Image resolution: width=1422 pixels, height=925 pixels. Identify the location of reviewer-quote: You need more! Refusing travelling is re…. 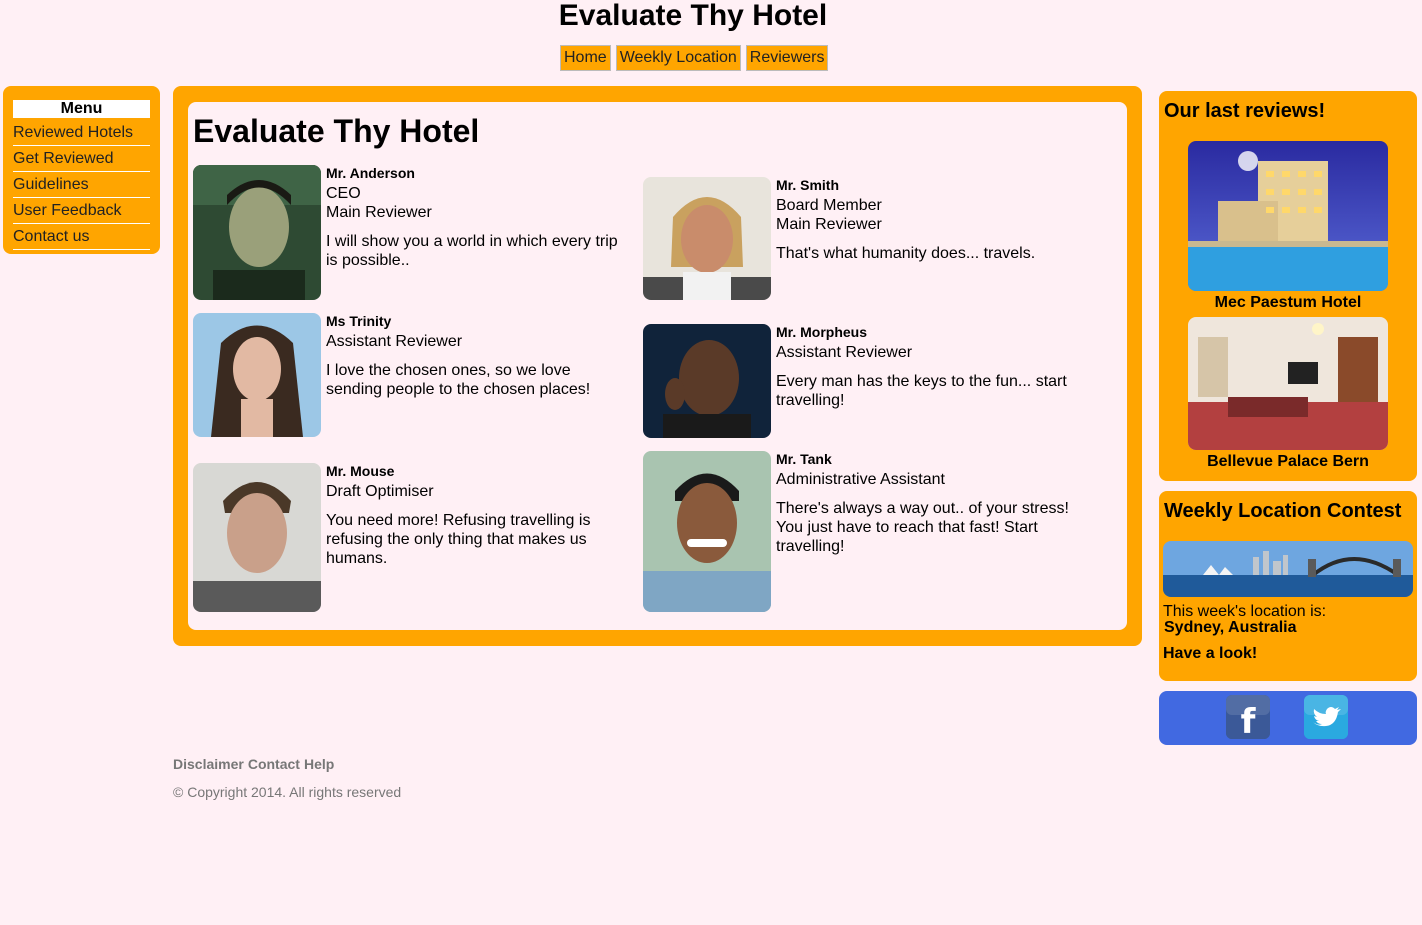
(458, 539).